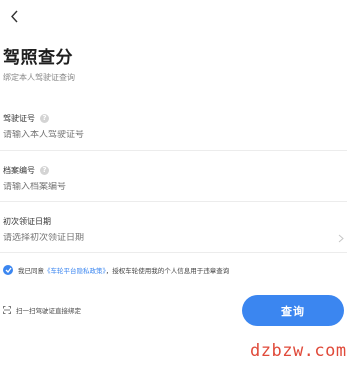  I want to click on agreement-suffix: ，授权车轮使用我的个人信息用于违章查询, so click(167, 271).